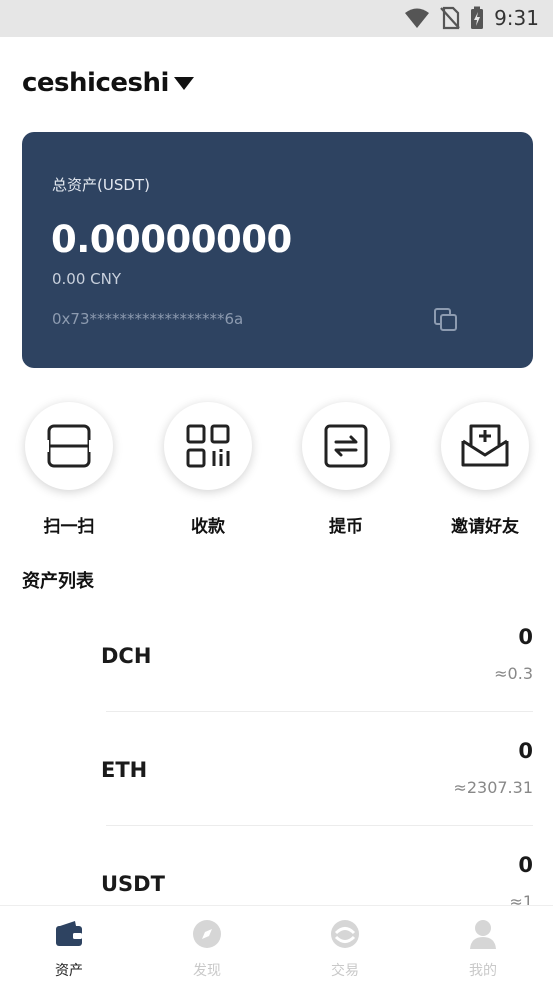 Image resolution: width=553 pixels, height=984 pixels. I want to click on exchange-icon, so click(345, 934).